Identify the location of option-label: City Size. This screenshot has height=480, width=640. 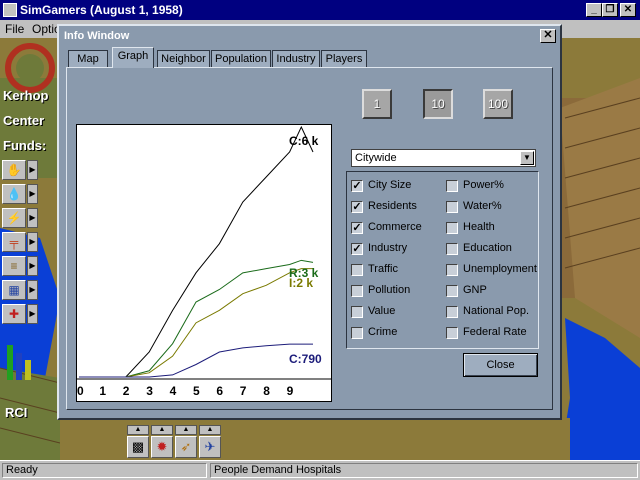
(390, 185).